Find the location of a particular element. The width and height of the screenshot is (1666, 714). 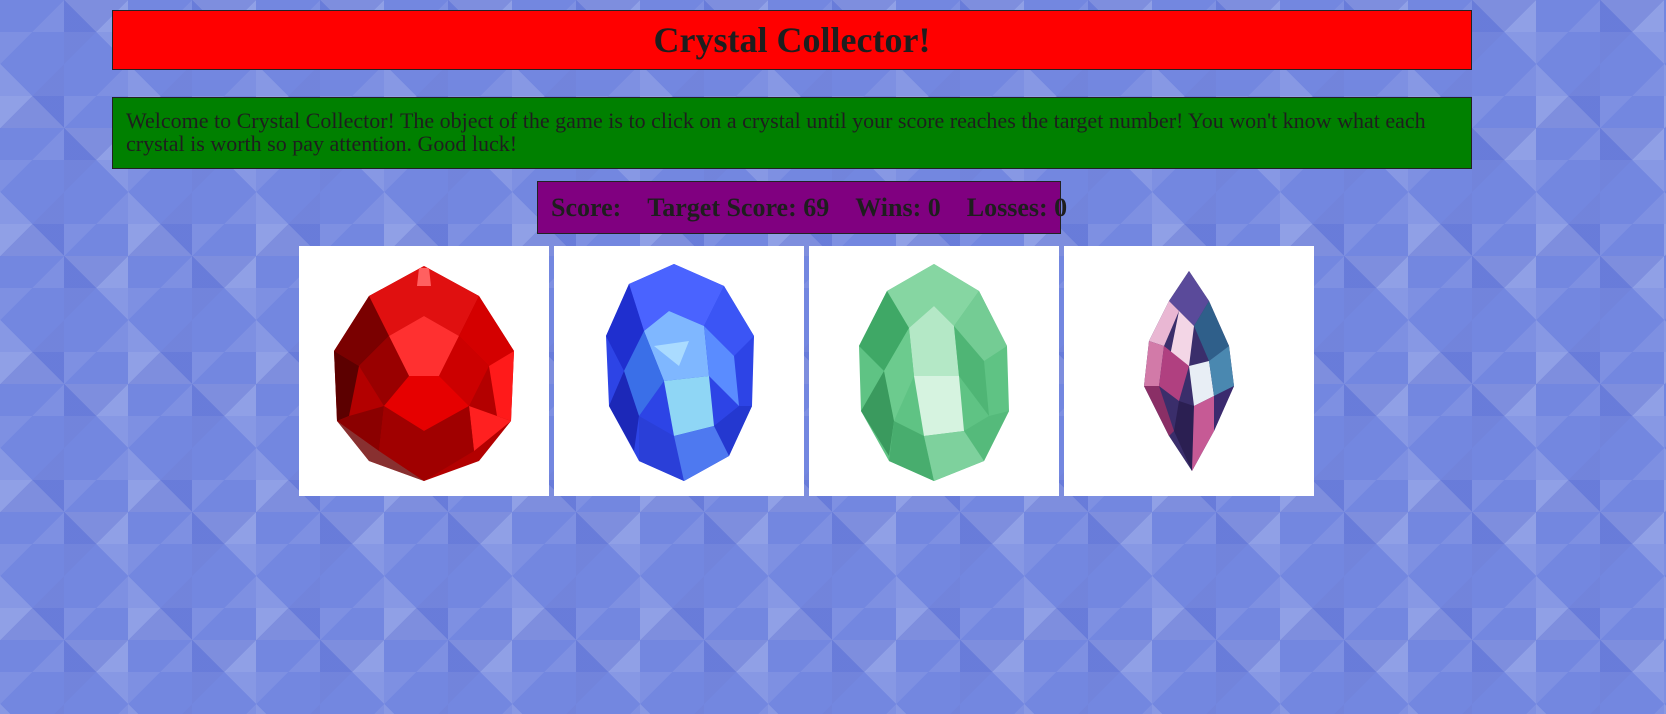

losses-label: Losses: is located at coordinates (1007, 207).